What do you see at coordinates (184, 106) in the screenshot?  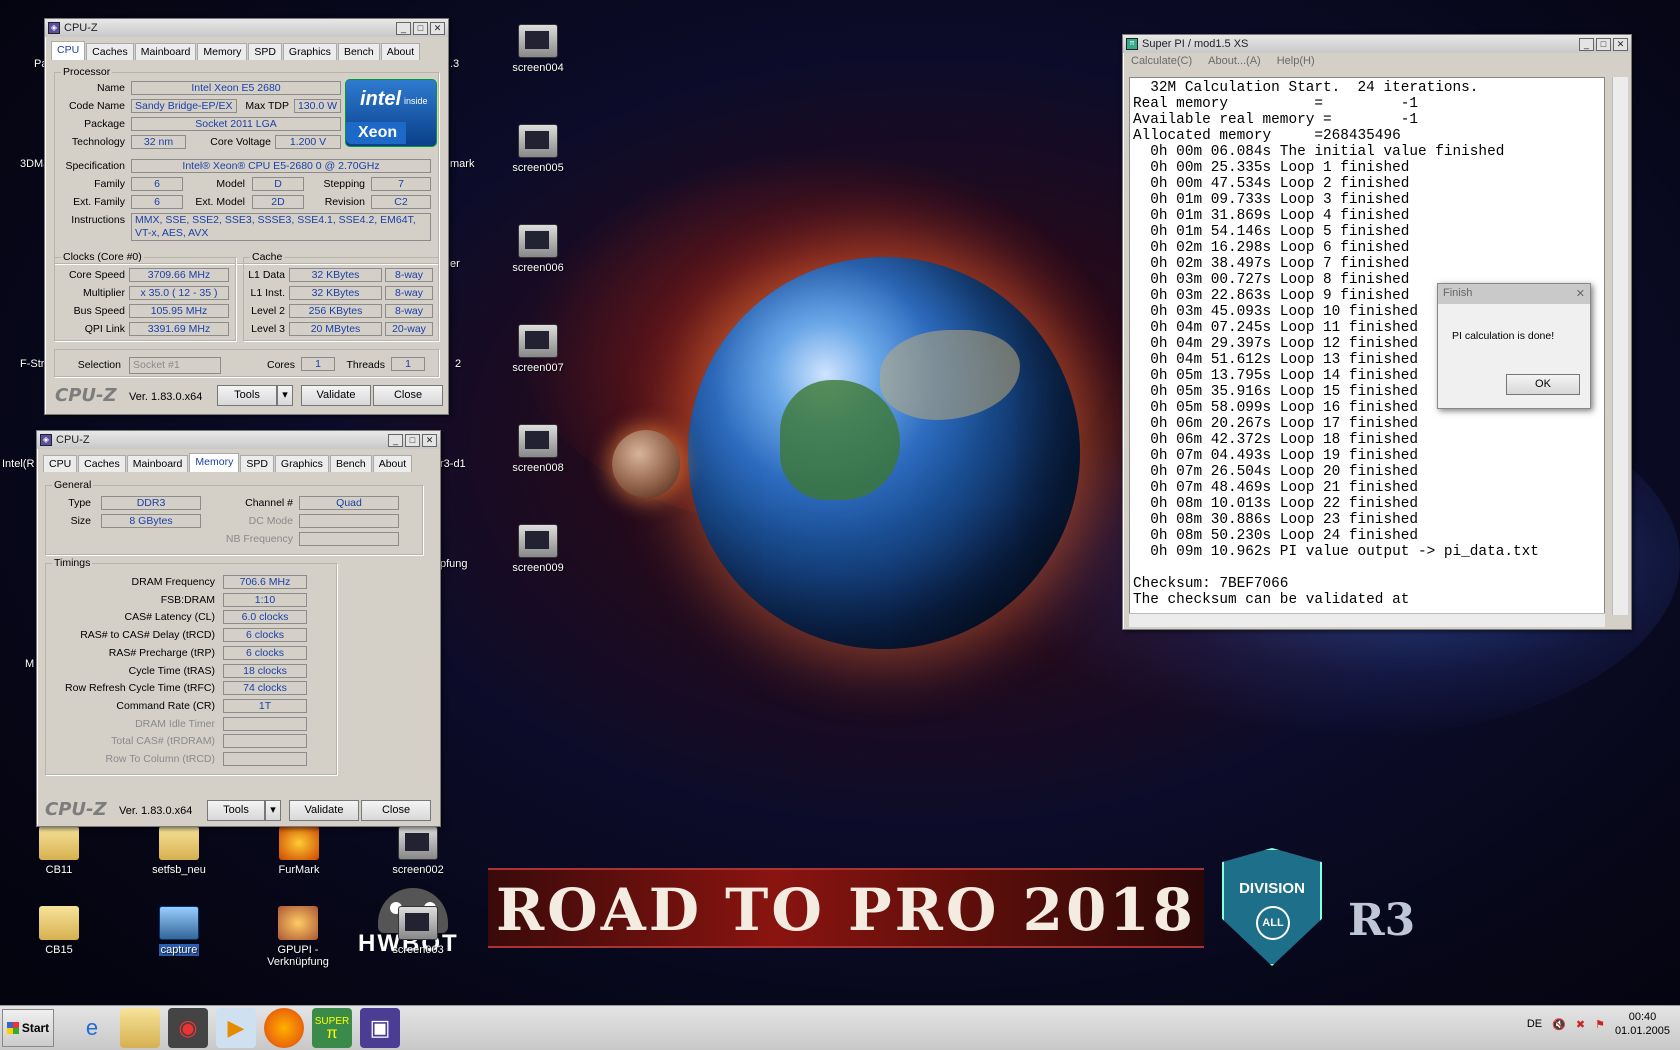 I see `code-name-value: Sandy Bridge-EP/EX` at bounding box center [184, 106].